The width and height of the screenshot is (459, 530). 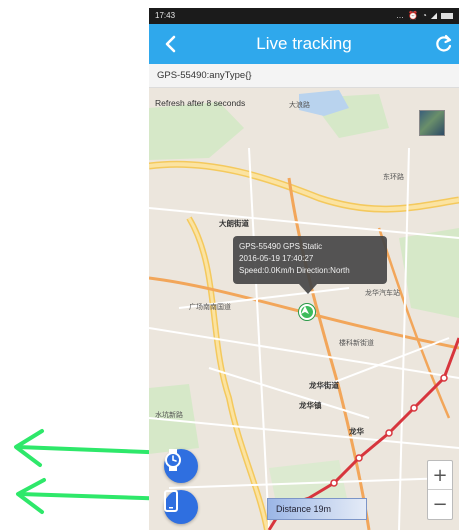 I want to click on app-bar: Live tracking, so click(x=304, y=44).